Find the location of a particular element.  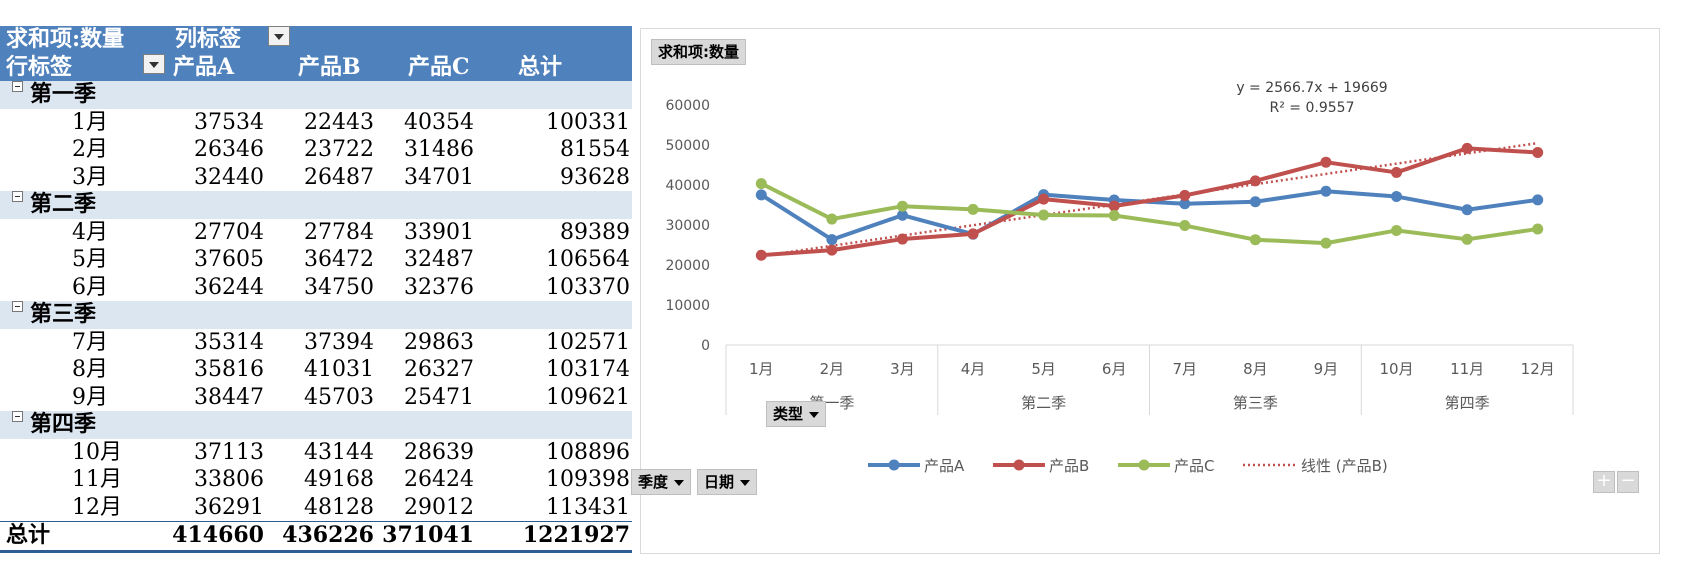

grand-total-b: 436226 is located at coordinates (328, 535).